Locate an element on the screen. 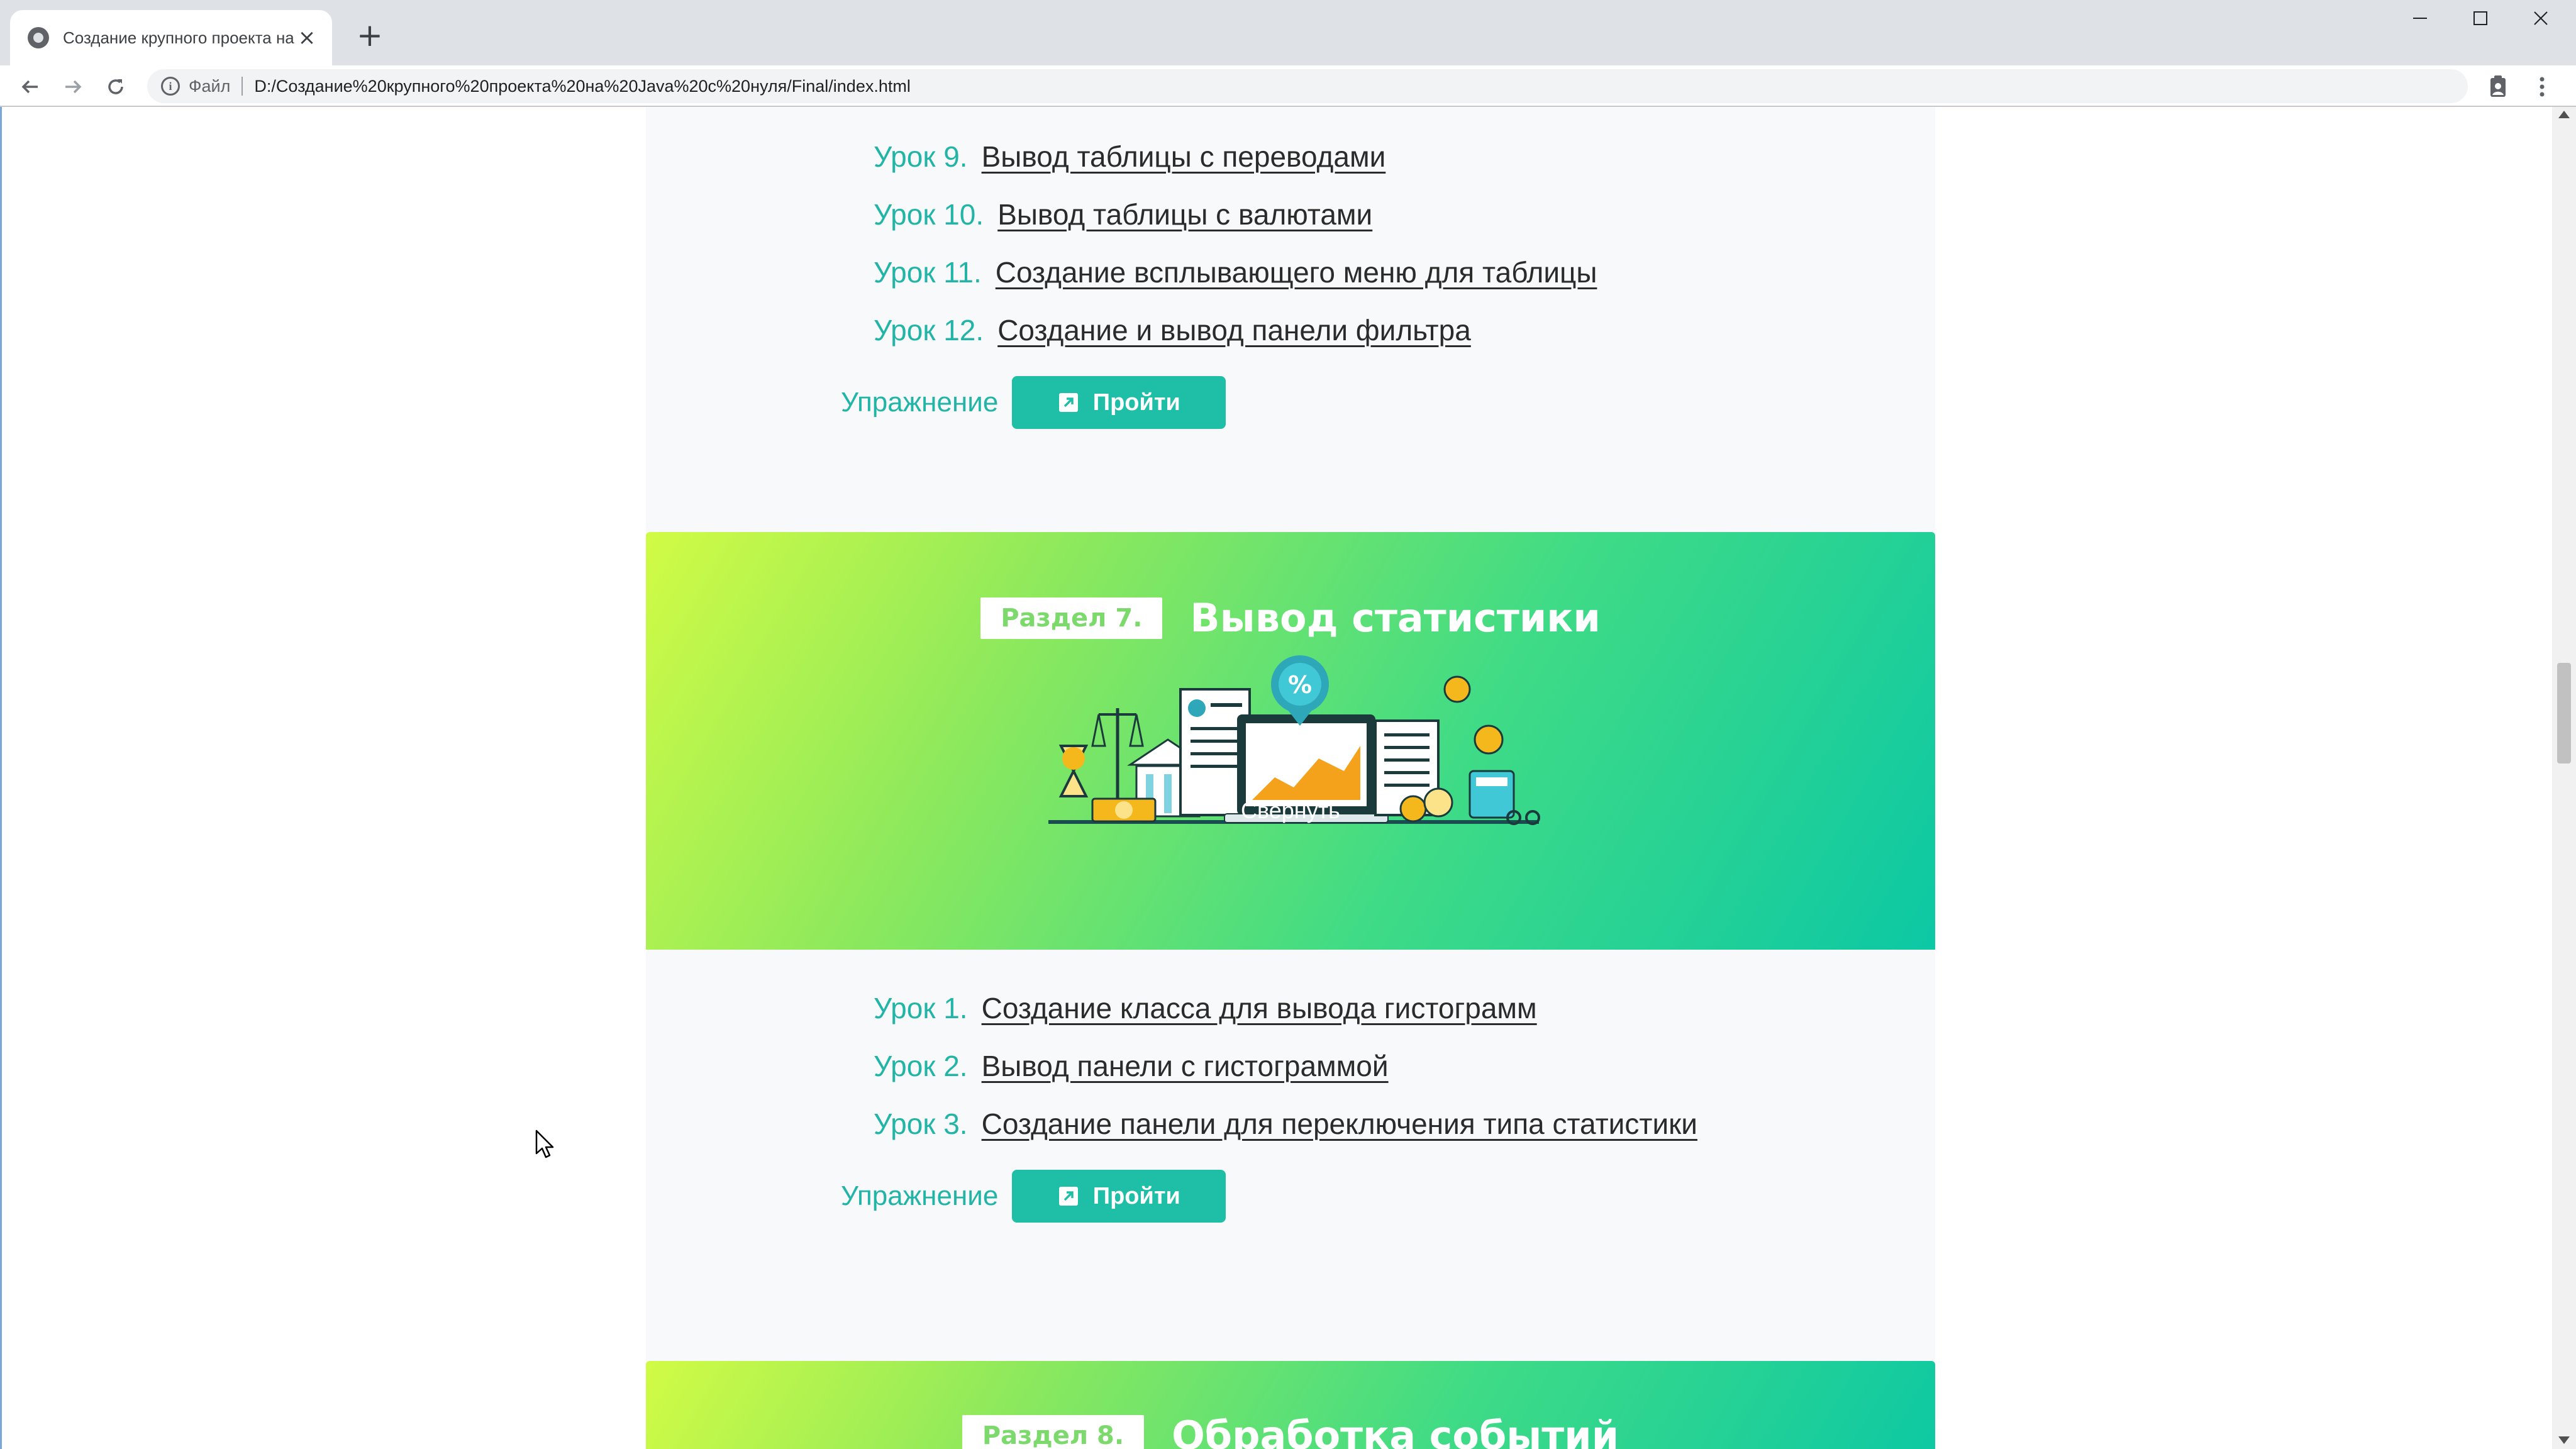 The width and height of the screenshot is (2576, 1449). lesson-link: Создание класса для вывода гистограмм is located at coordinates (1259, 1008).